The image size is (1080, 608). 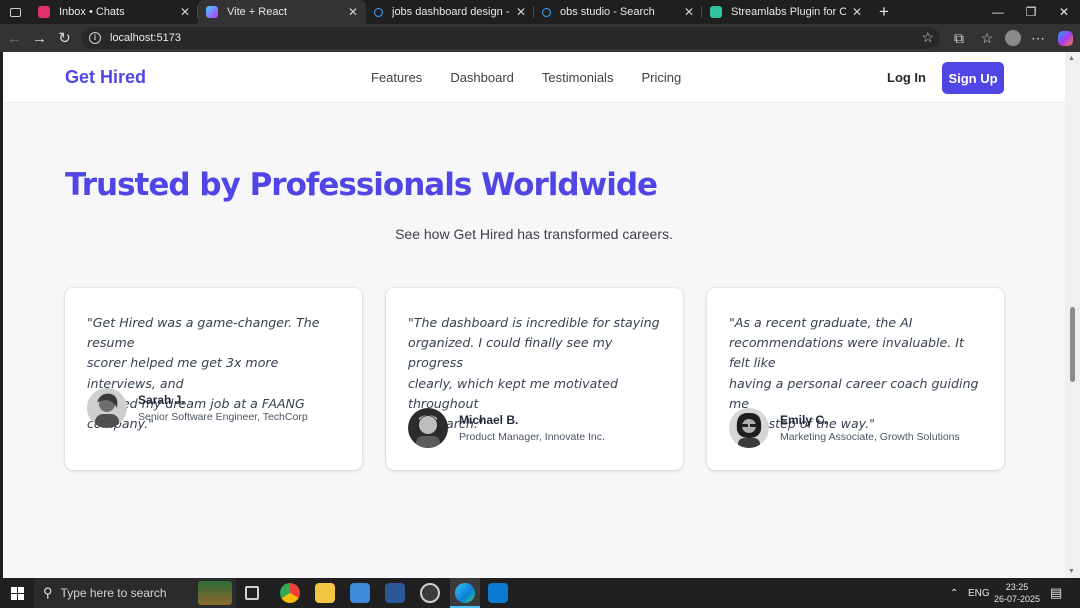 I want to click on scroll-up-icon: ▲, so click(x=1071, y=58).